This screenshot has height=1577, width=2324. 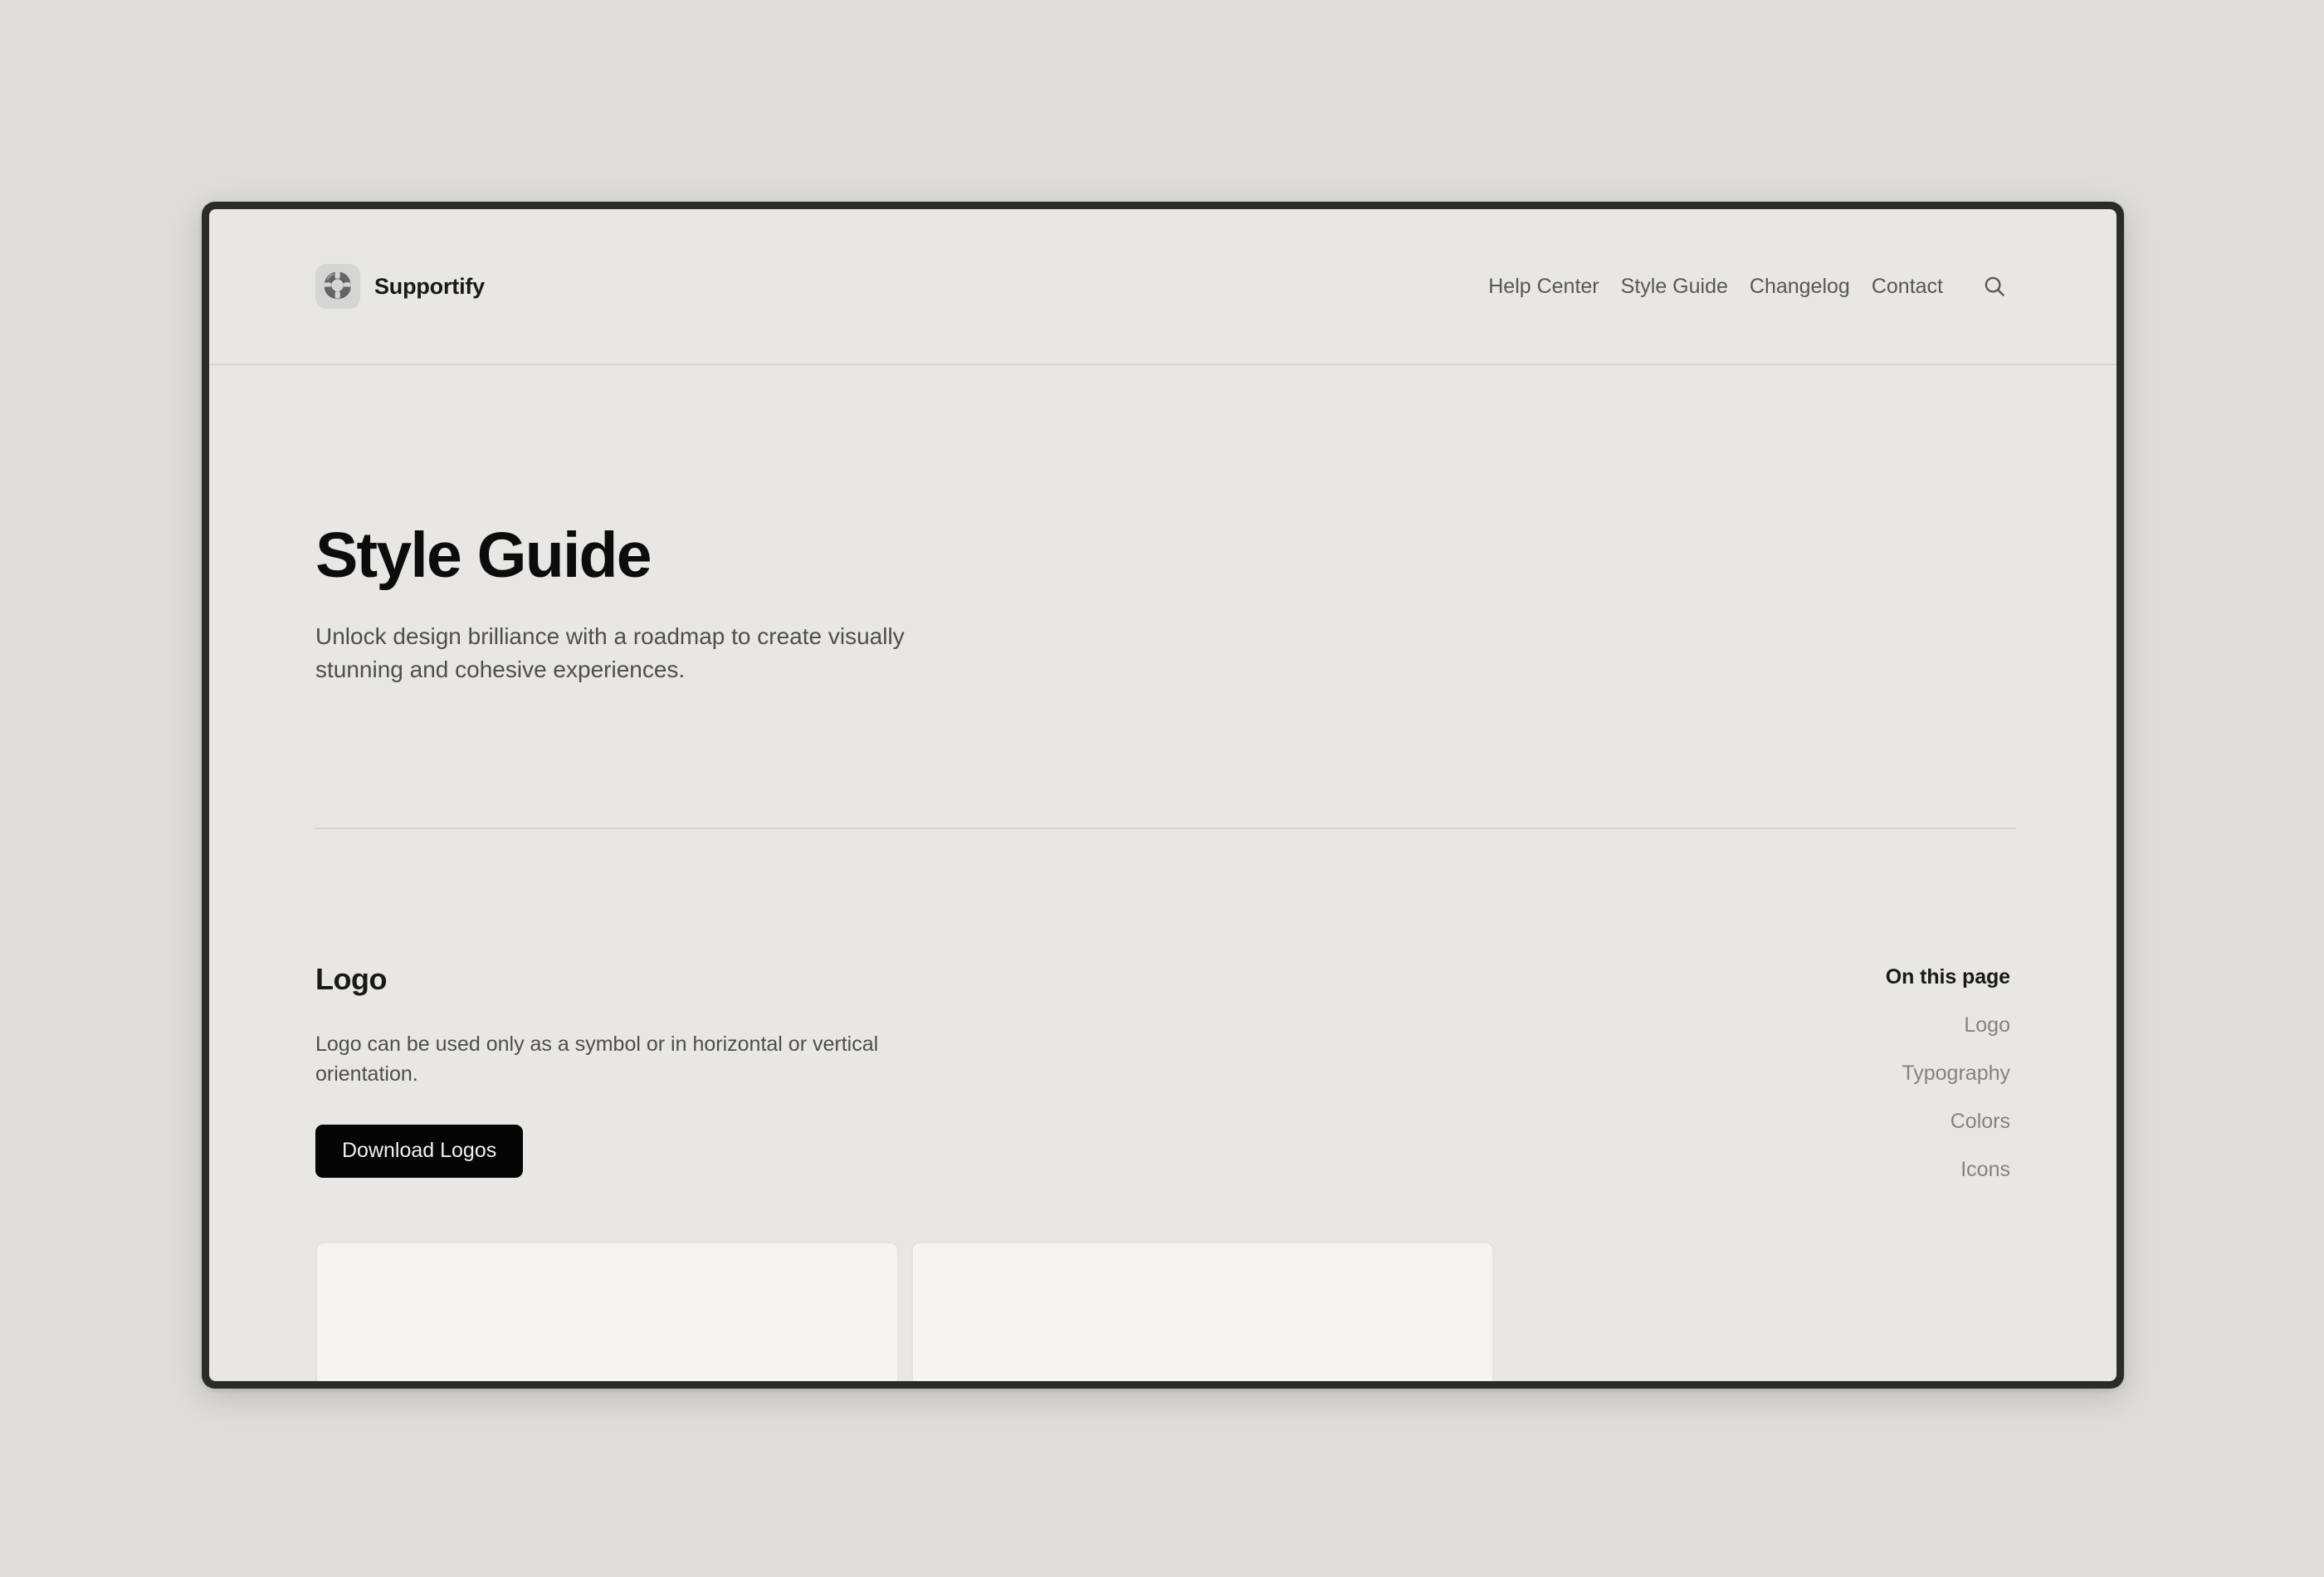 I want to click on lifebuoy-icon: 🛟, so click(x=338, y=286).